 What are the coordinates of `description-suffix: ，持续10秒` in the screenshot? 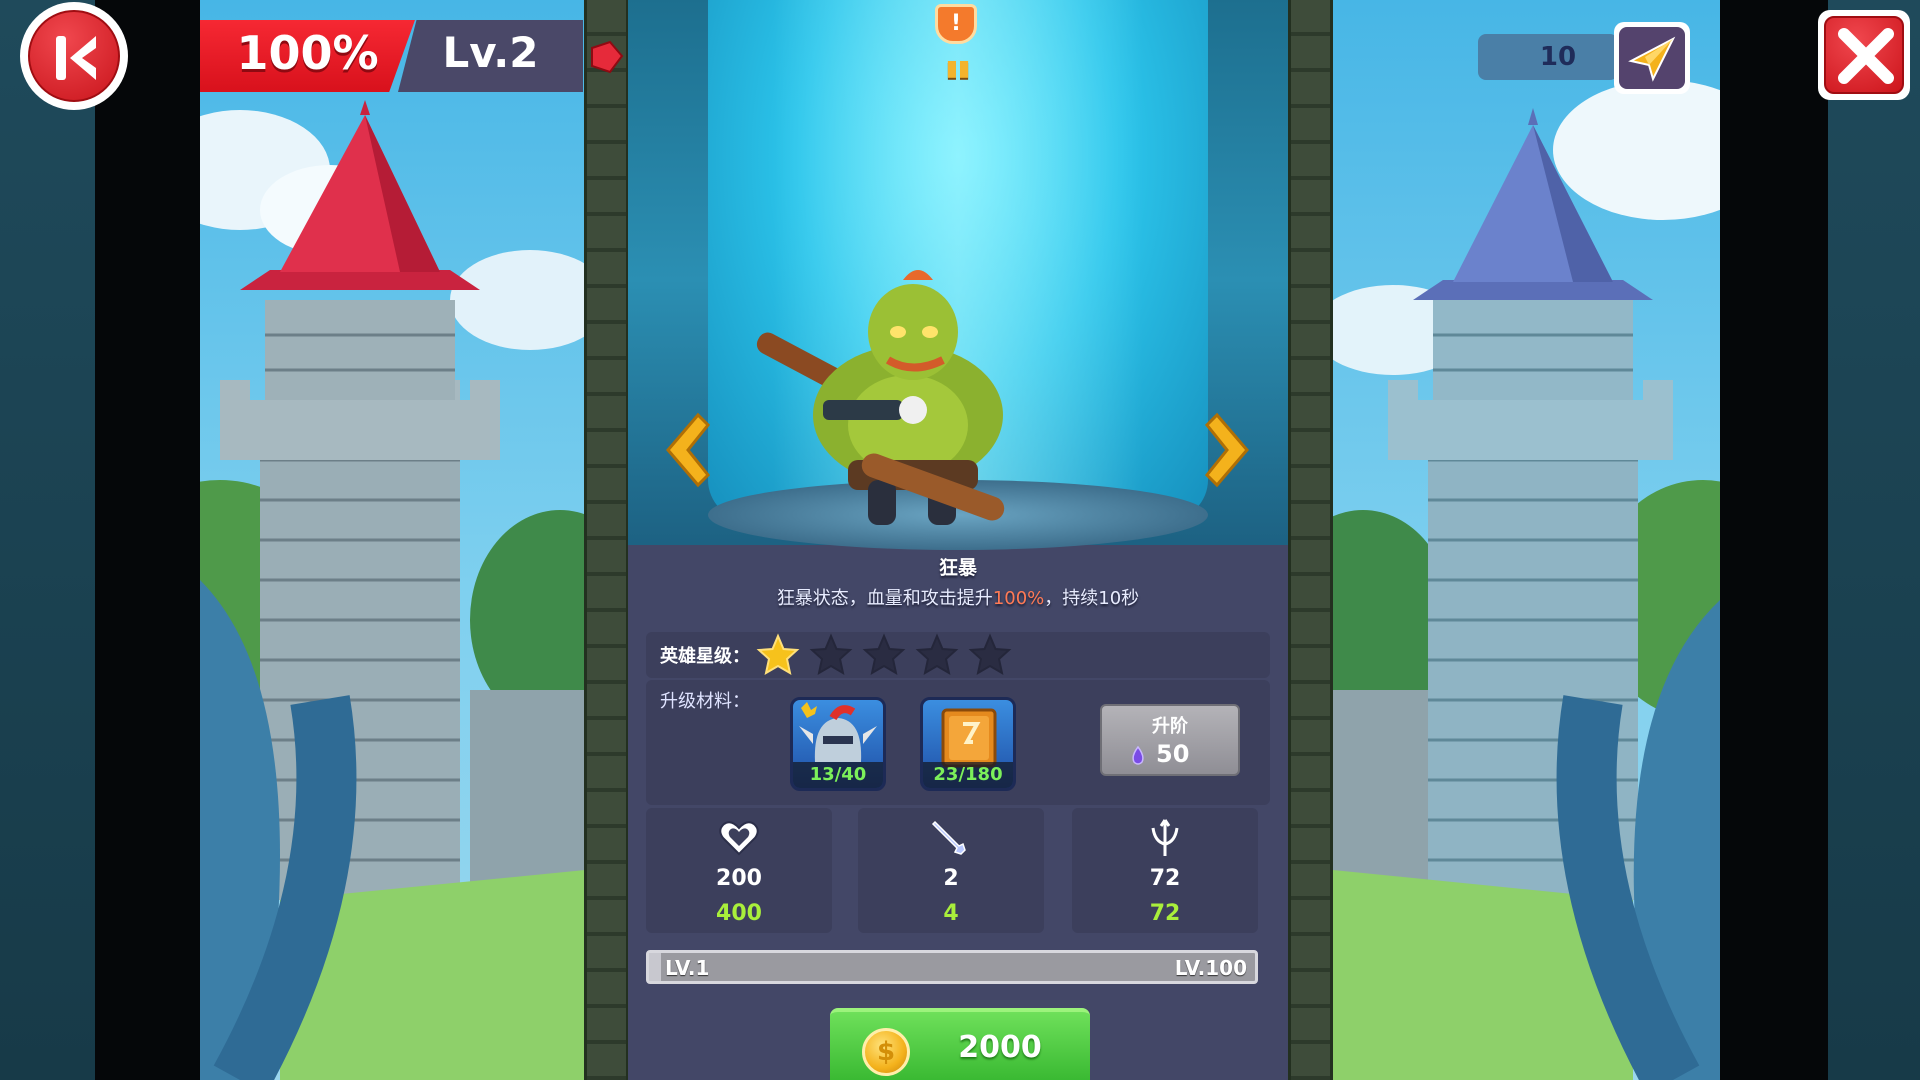 It's located at (1092, 598).